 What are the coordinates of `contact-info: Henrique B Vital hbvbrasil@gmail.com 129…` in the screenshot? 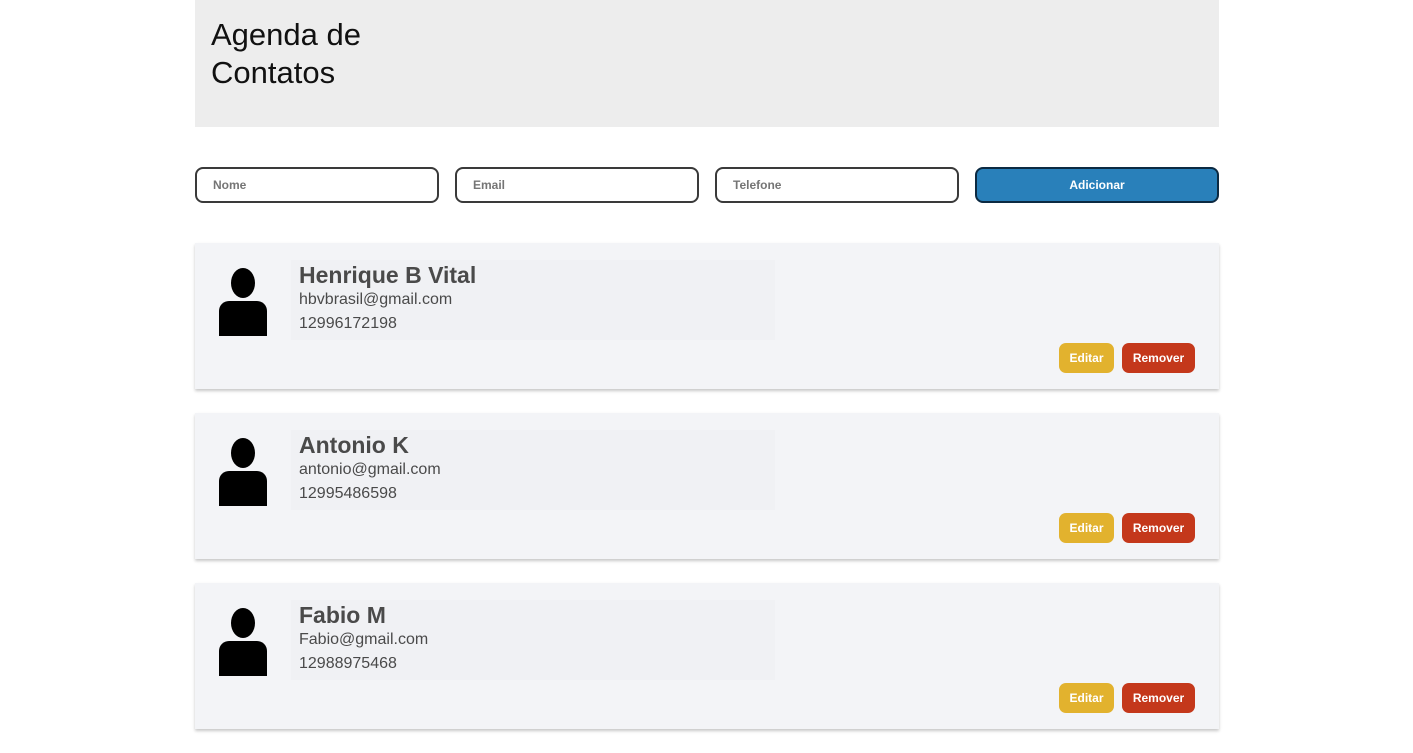 It's located at (533, 300).